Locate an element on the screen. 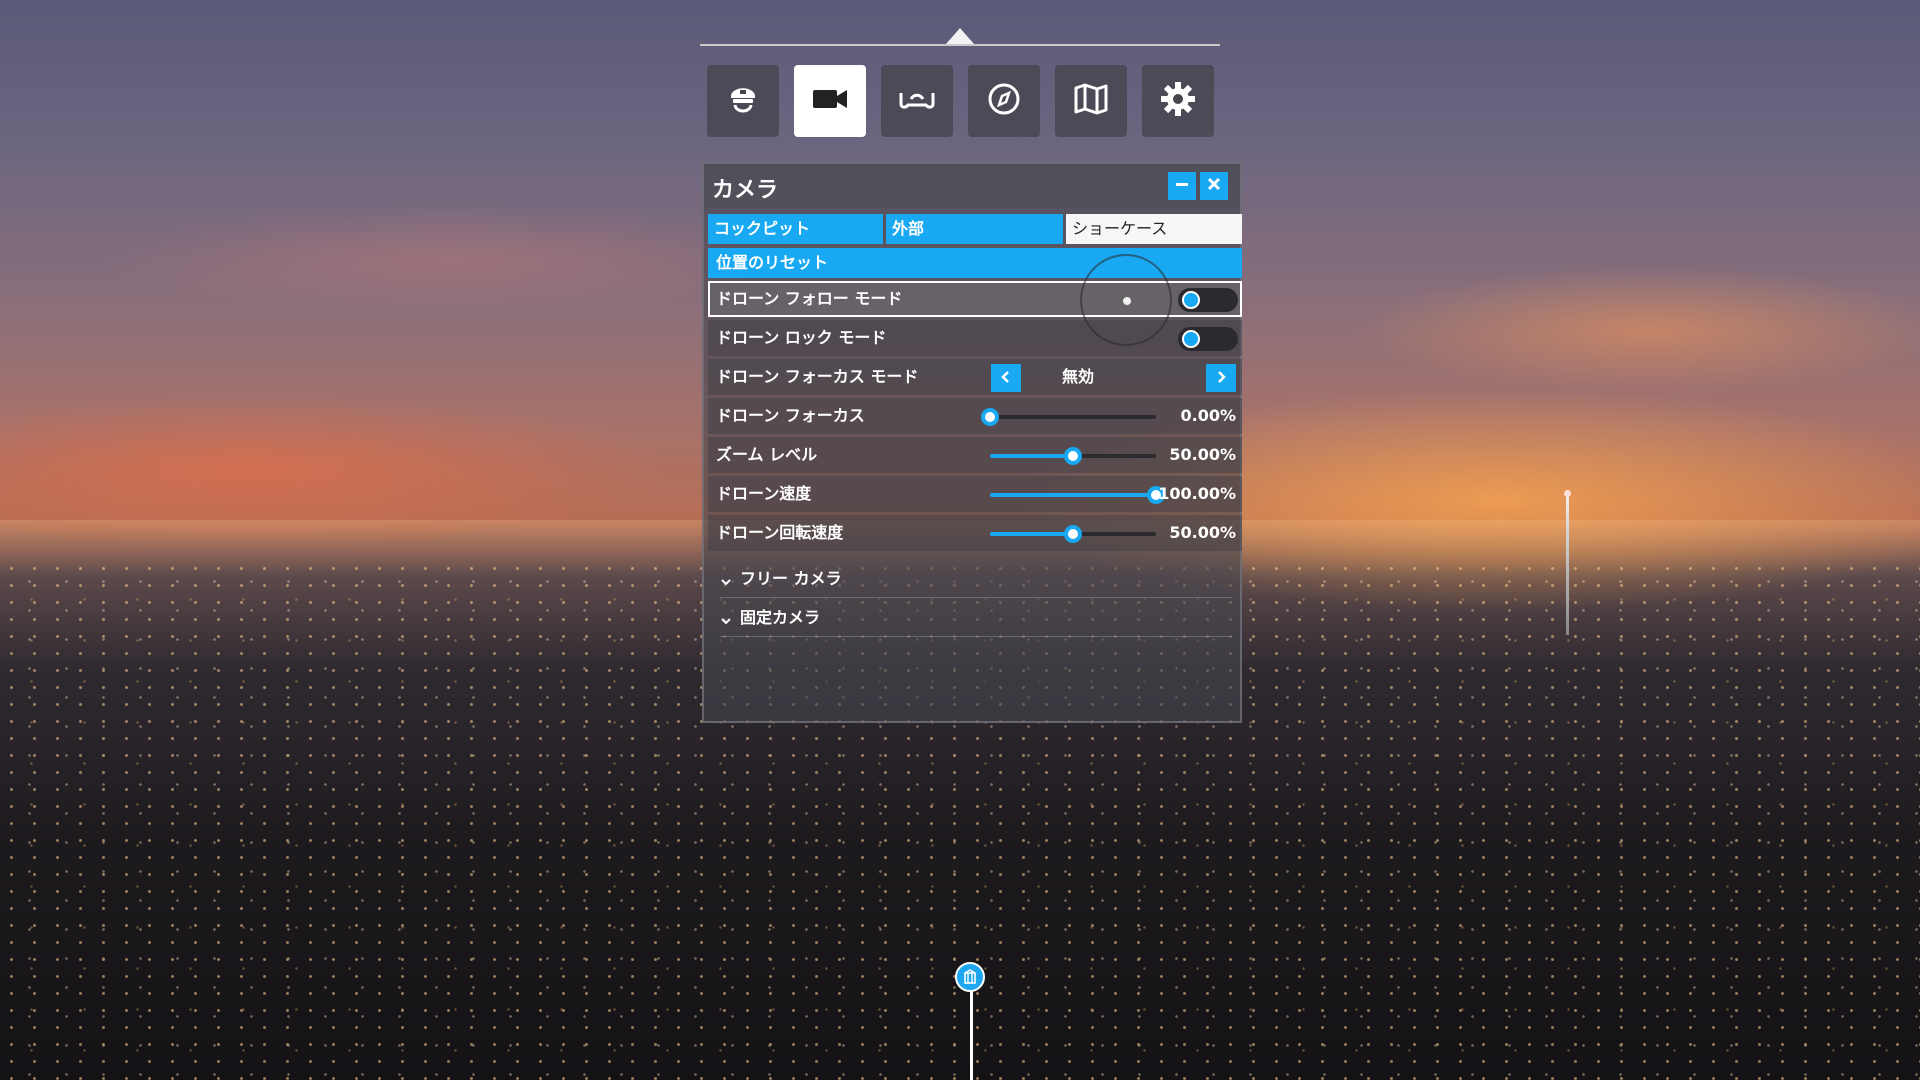 This screenshot has width=1920, height=1080. tower-light is located at coordinates (1567, 493).